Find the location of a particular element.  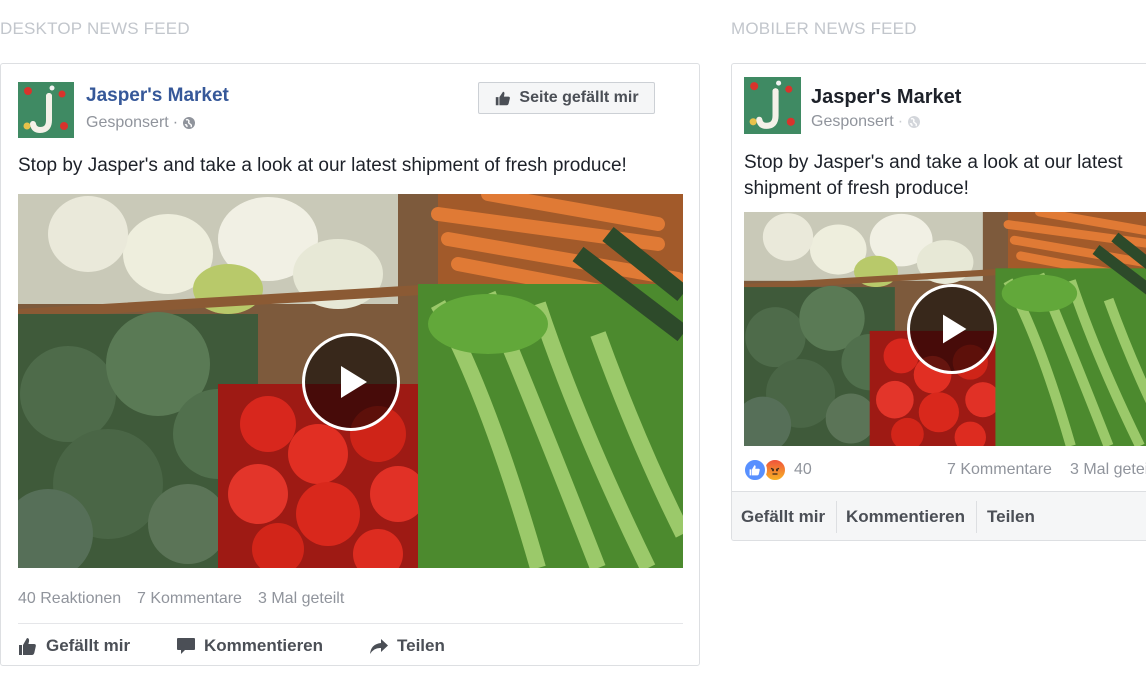

like-page-button: Seite gefällt mir is located at coordinates (566, 98).